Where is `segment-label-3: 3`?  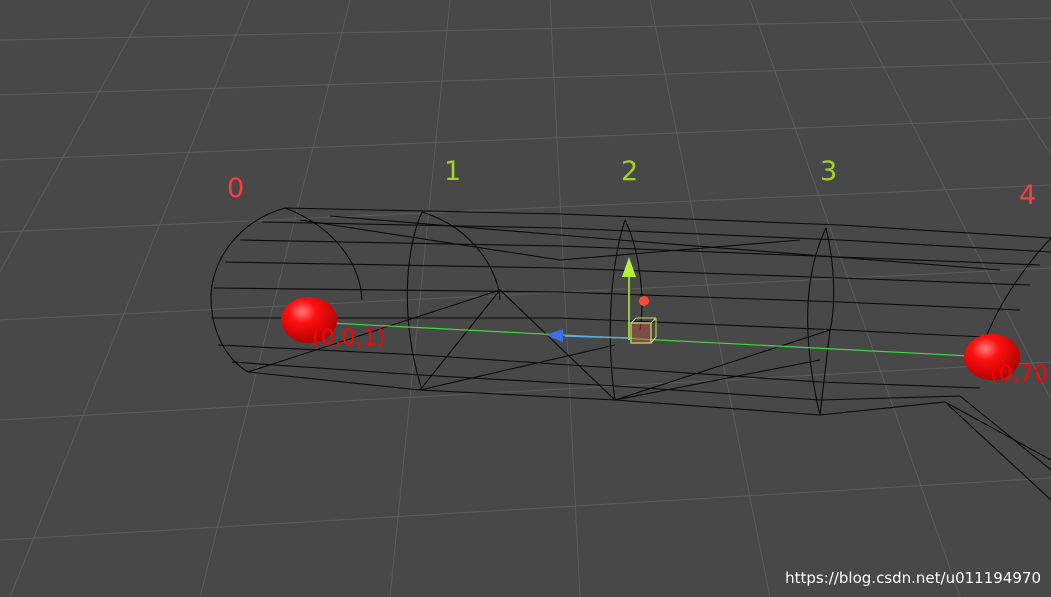 segment-label-3: 3 is located at coordinates (829, 171).